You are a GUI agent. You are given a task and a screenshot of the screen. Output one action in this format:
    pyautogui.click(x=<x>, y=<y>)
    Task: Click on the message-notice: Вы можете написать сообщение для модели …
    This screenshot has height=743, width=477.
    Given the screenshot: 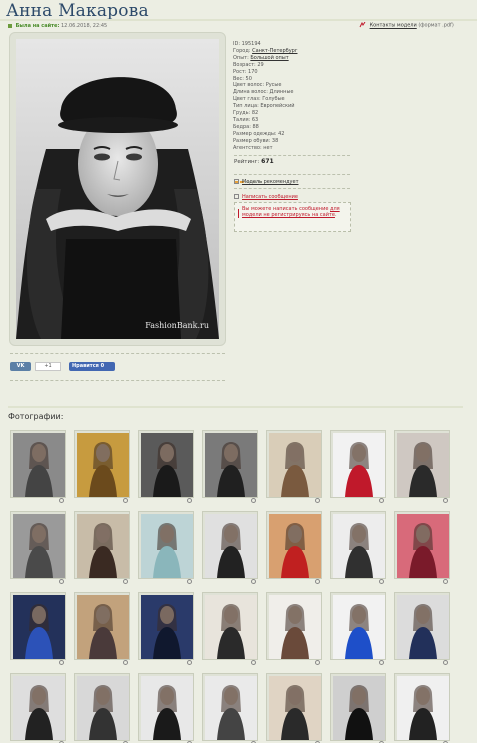 What is the action you would take?
    pyautogui.click(x=292, y=217)
    